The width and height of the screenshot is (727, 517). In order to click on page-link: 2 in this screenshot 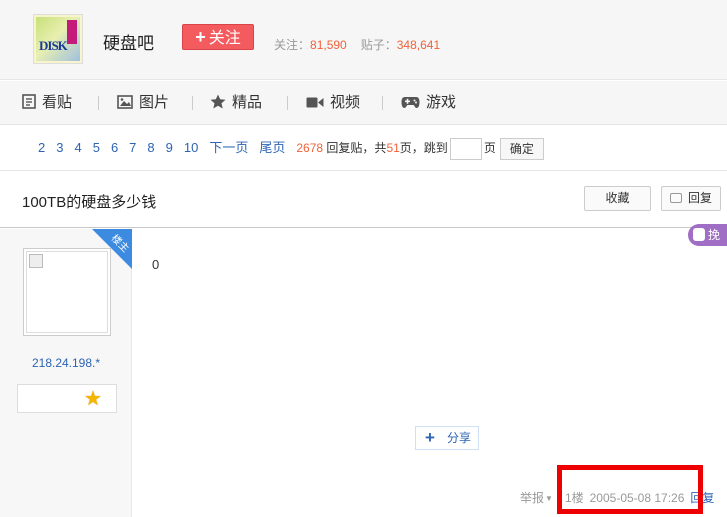, I will do `click(41, 147)`.